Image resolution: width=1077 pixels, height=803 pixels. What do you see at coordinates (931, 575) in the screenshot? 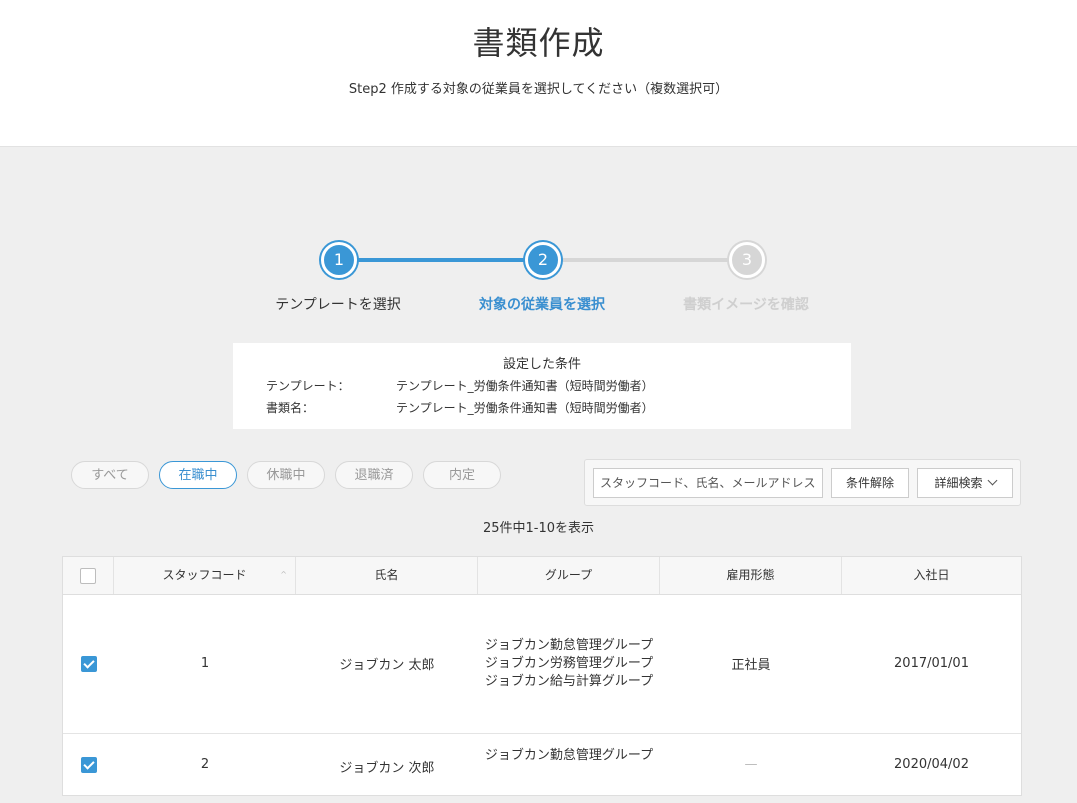
I see `header-join-date: 入社日` at bounding box center [931, 575].